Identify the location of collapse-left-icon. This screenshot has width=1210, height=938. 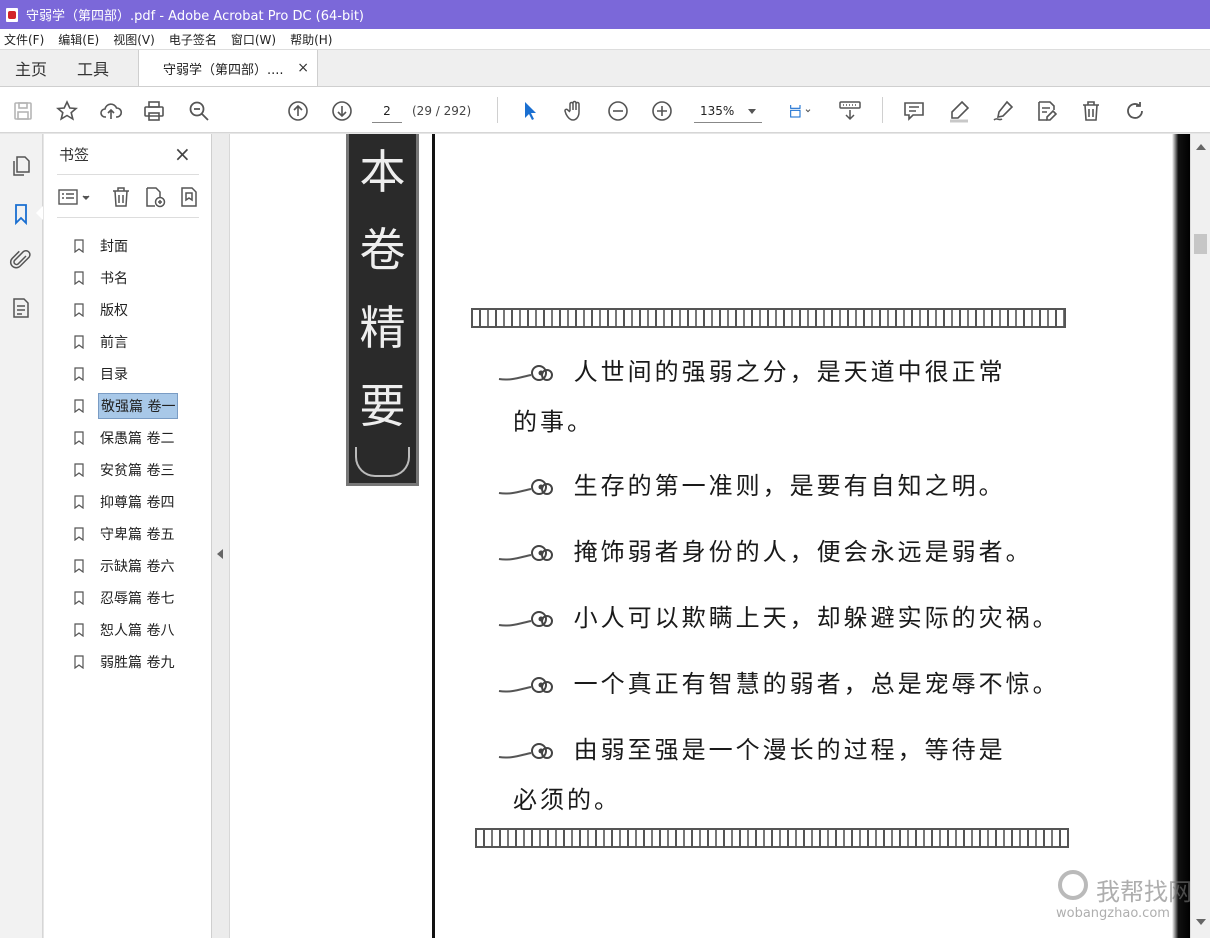
(220, 554).